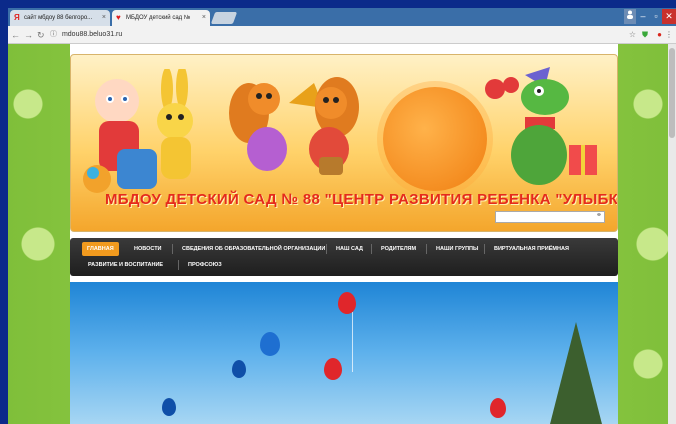  Describe the element at coordinates (645, 35) in the screenshot. I see `shield-extension-icon: ⛊` at that location.